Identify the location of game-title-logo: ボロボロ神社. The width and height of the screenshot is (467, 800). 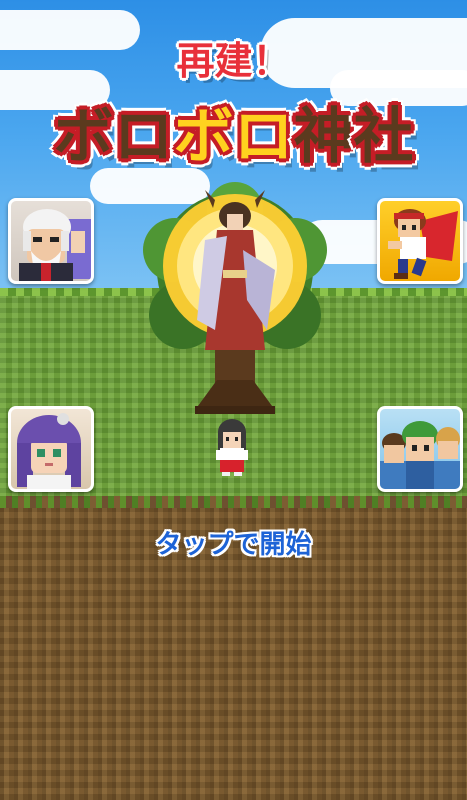
(233, 131).